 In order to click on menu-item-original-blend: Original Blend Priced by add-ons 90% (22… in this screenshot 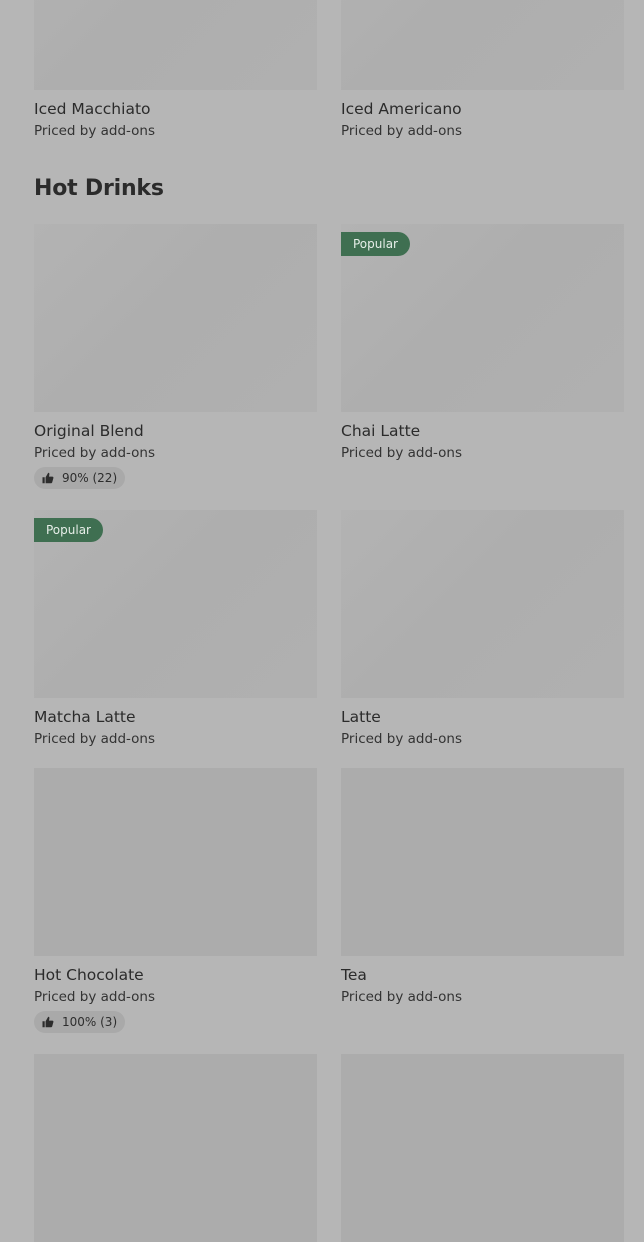, I will do `click(175, 356)`.